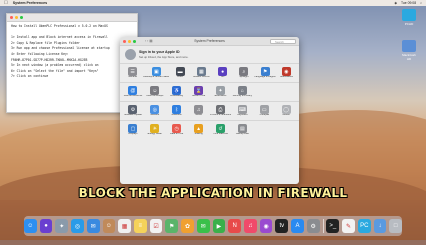 The image size is (426, 245). I want to click on pref-mouse: ◯ Mouse, so click(286, 112).